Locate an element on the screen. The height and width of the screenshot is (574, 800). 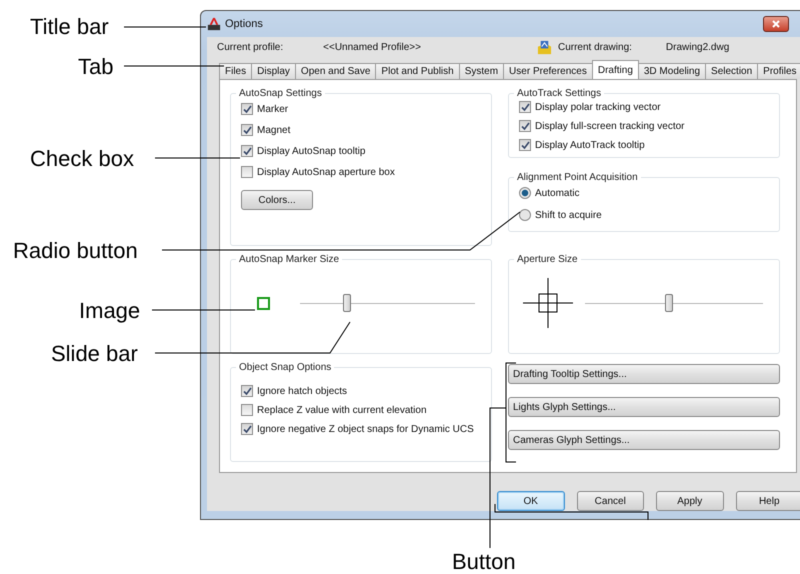
group-title: Object Snap Options is located at coordinates (285, 367).